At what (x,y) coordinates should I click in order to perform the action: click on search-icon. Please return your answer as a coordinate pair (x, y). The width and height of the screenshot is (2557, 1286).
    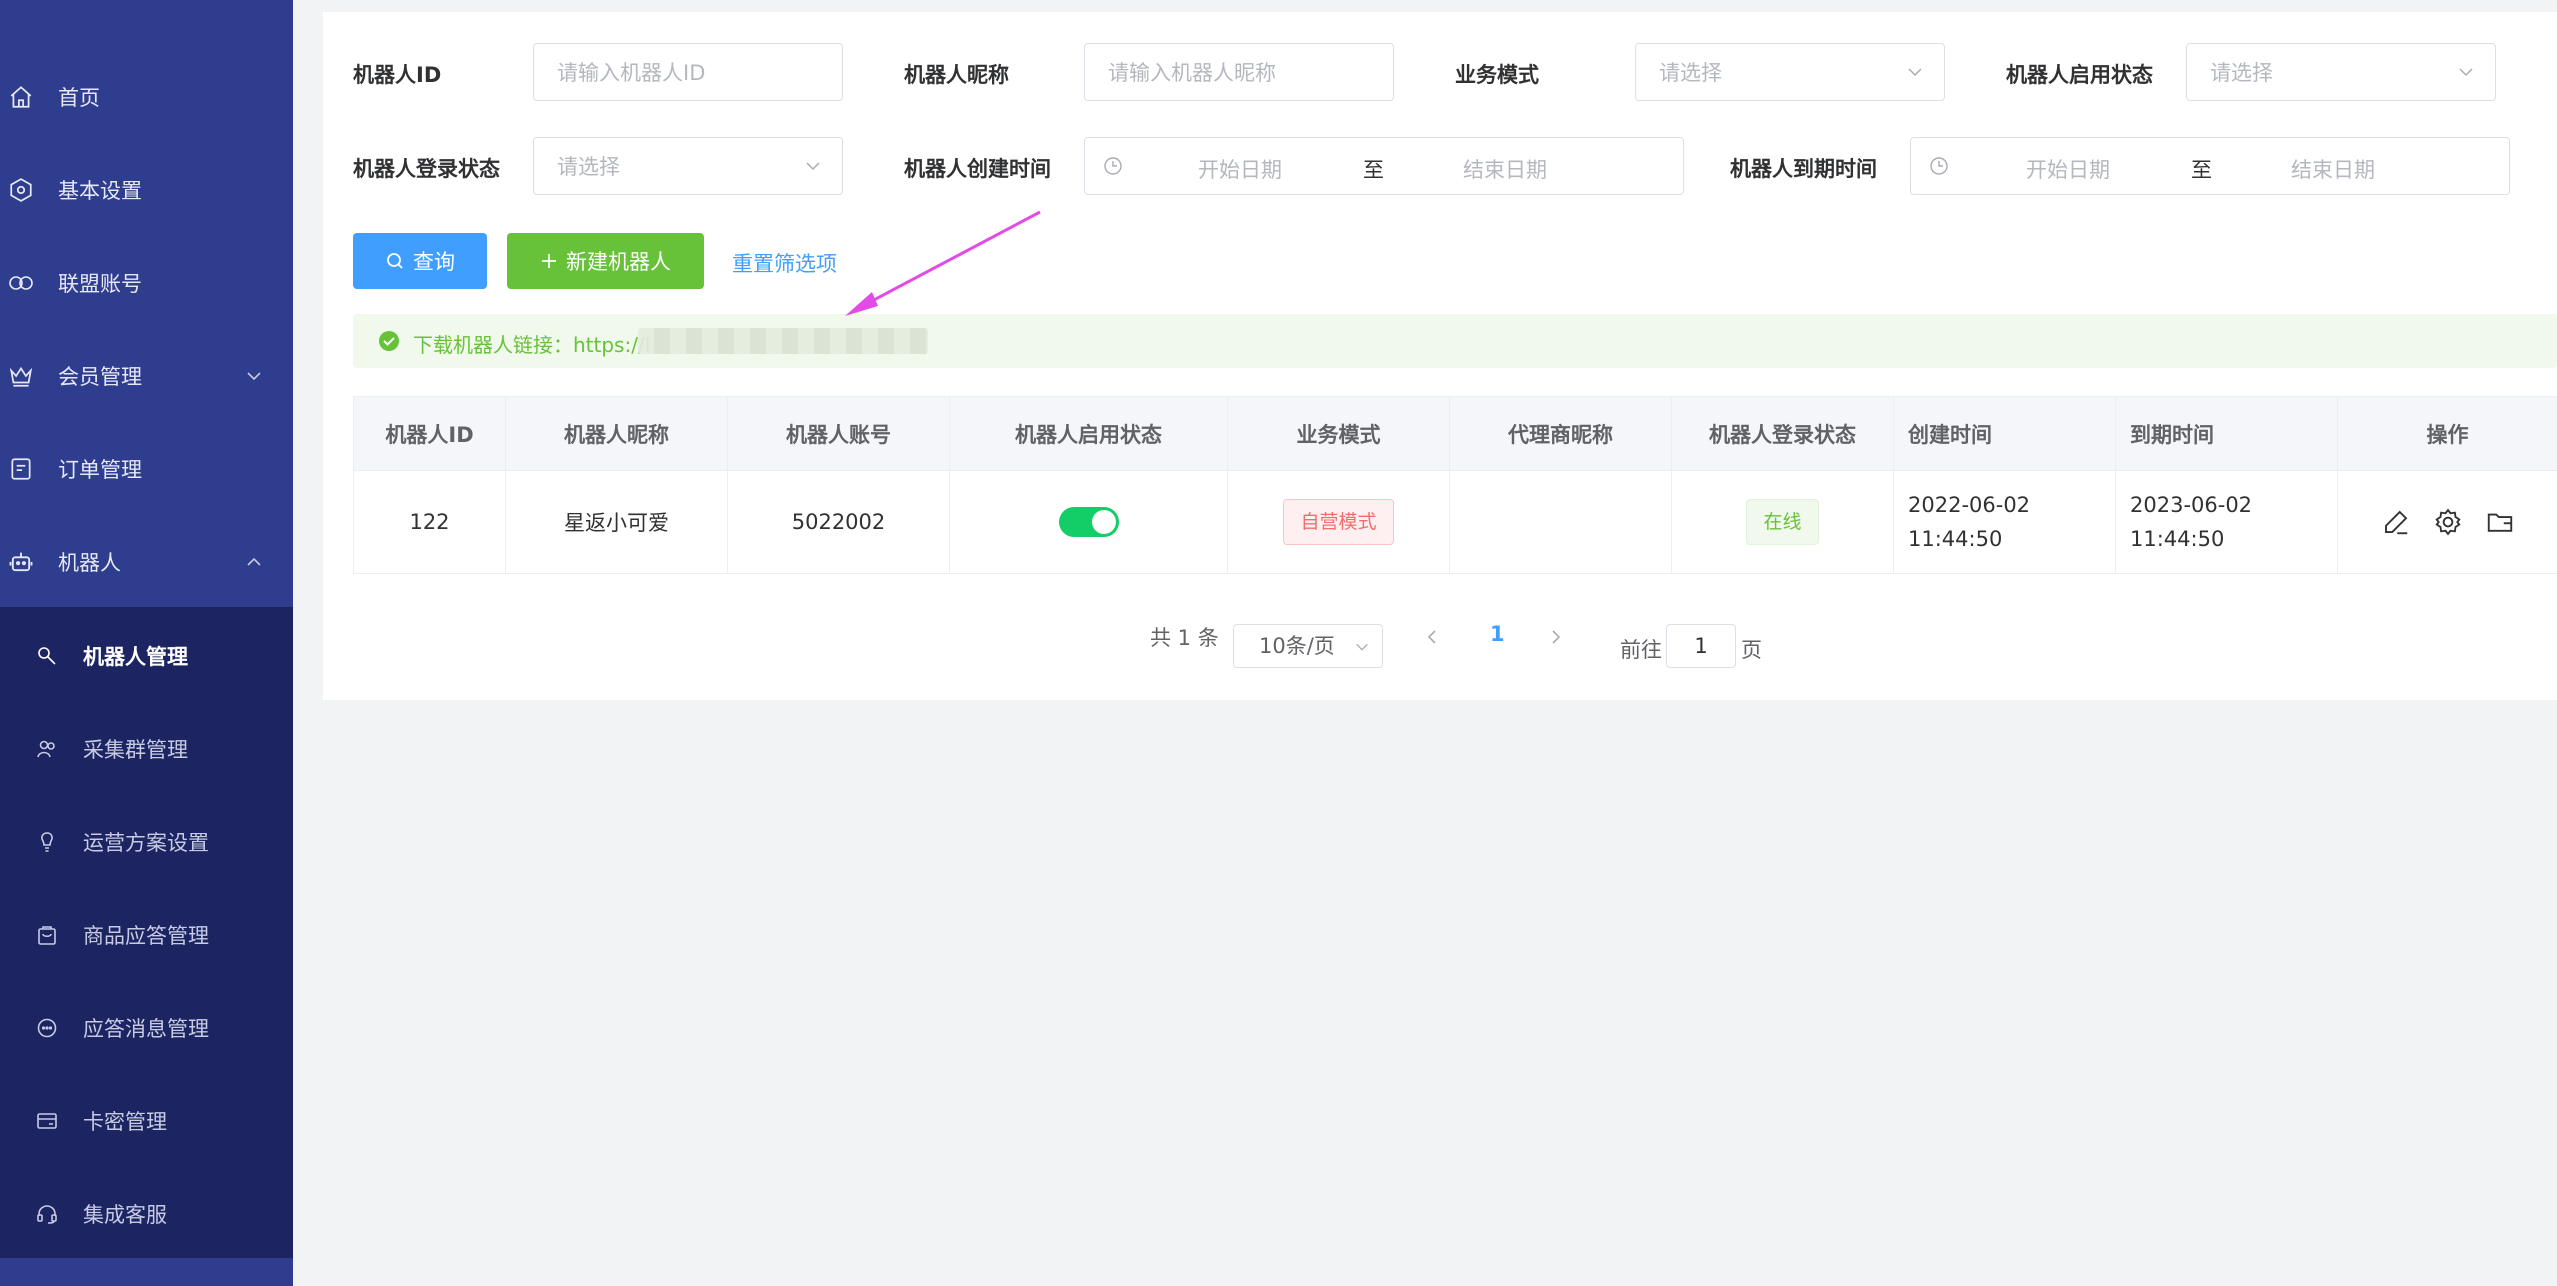
    Looking at the image, I should click on (395, 261).